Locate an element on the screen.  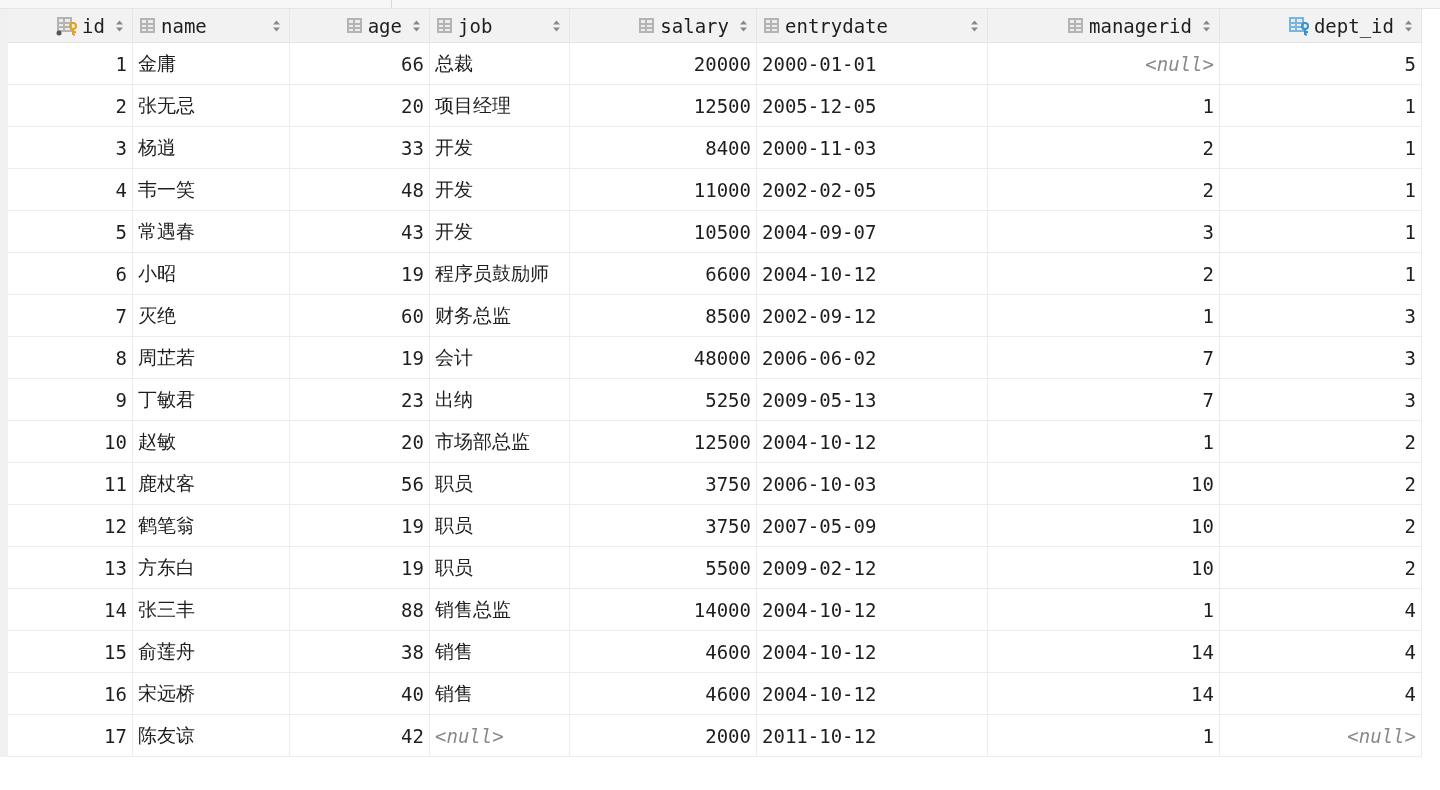
key-column-icon is located at coordinates (67, 25).